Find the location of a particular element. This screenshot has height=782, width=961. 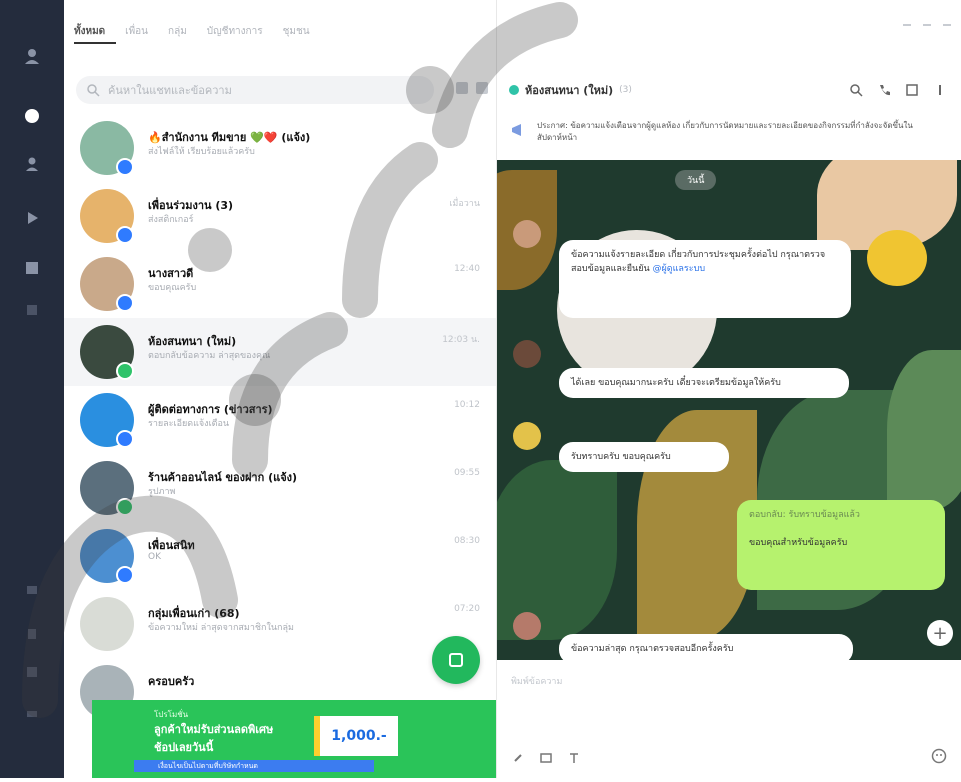

text-format-icon is located at coordinates (574, 757).